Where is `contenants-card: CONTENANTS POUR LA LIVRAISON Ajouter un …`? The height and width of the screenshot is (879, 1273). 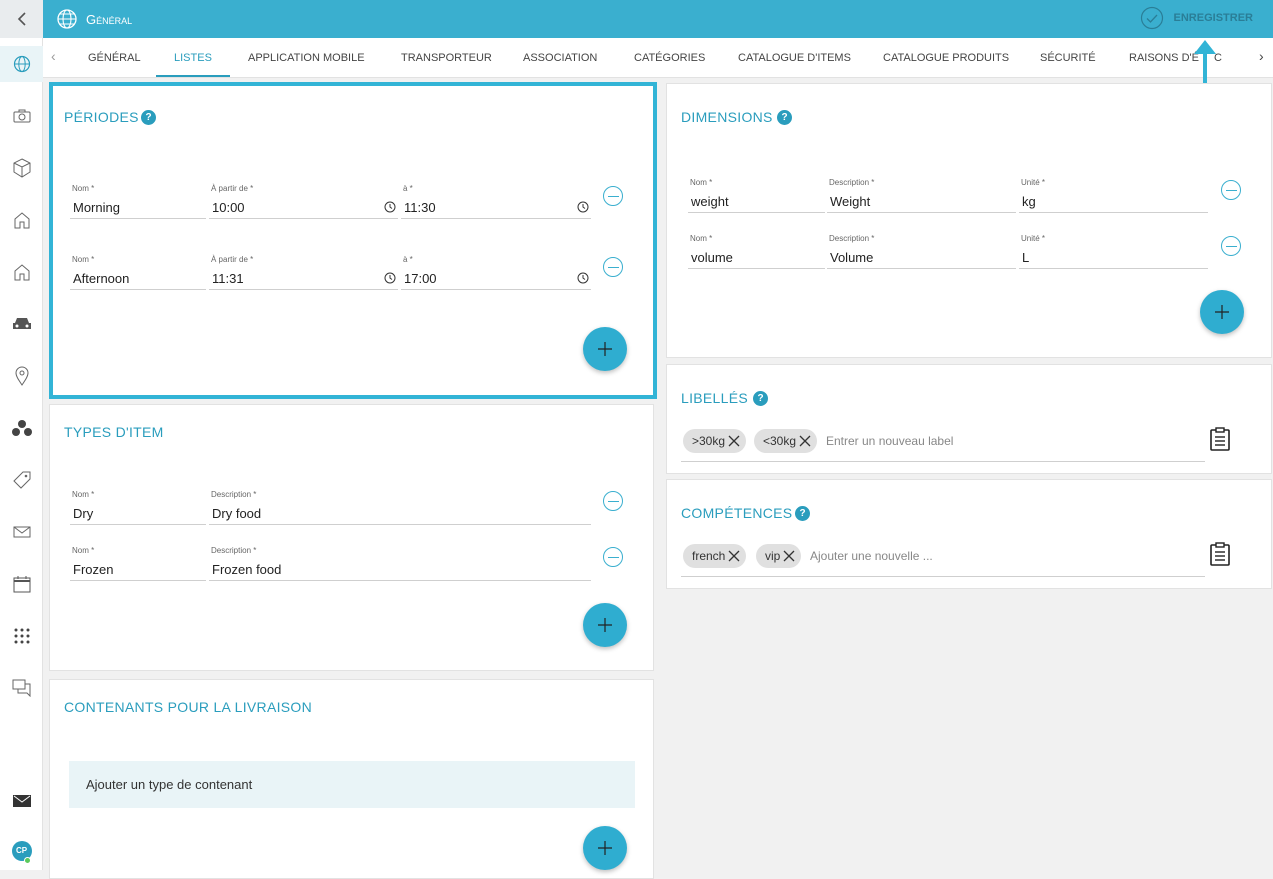 contenants-card: CONTENANTS POUR LA LIVRAISON Ajouter un … is located at coordinates (351, 779).